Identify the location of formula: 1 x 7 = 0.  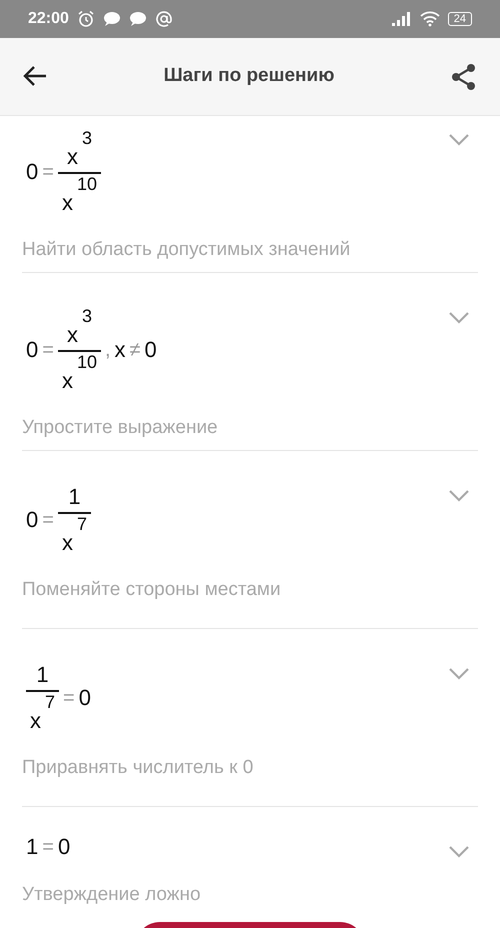
(56, 698).